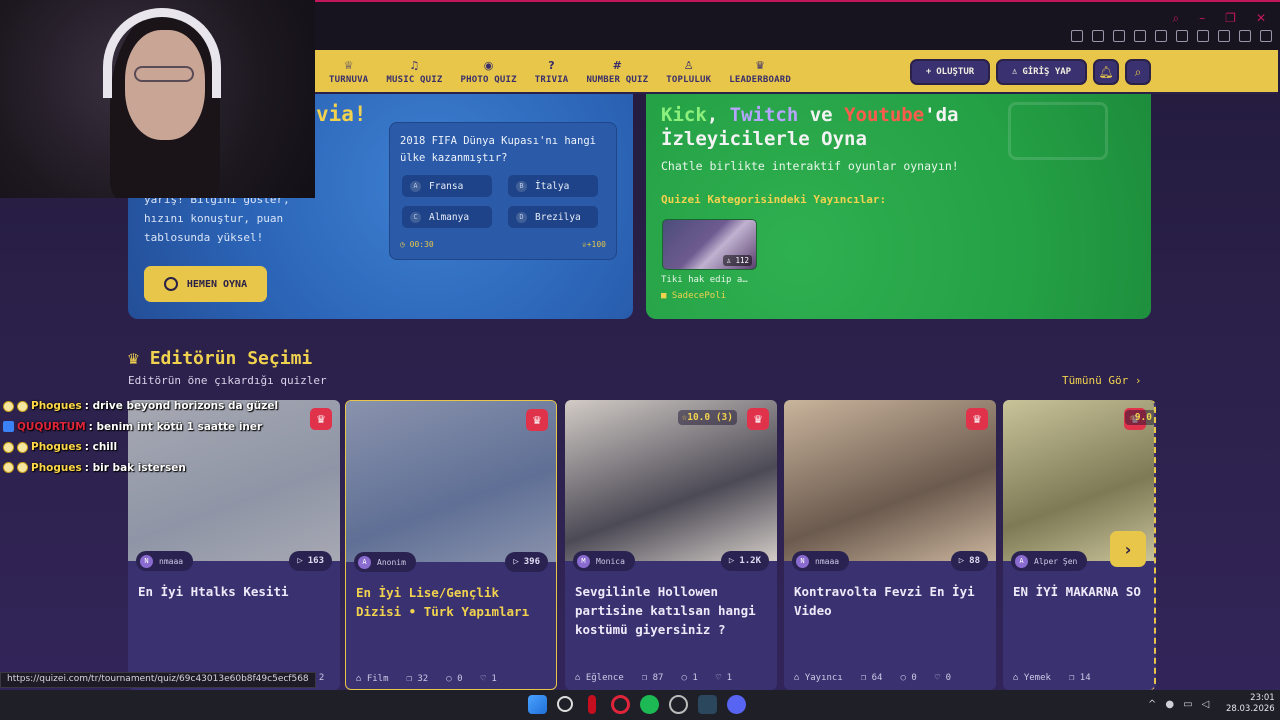 This screenshot has width=1280, height=720. What do you see at coordinates (950, 72) in the screenshot?
I see `create-button: + OLUŞTUR` at bounding box center [950, 72].